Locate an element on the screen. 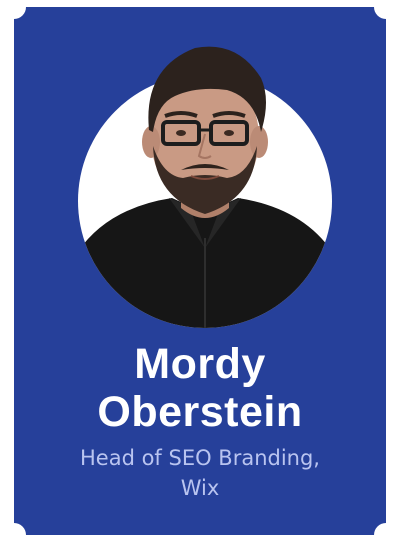 The image size is (396, 547). card-notch-top-left is located at coordinates (14, 9).